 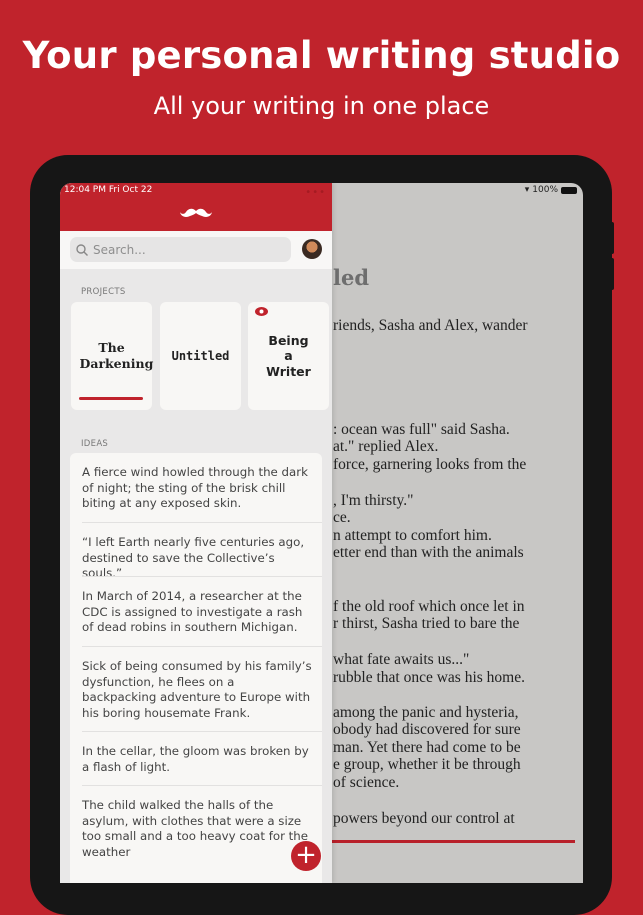 What do you see at coordinates (342, 517) in the screenshot?
I see `editor-line: ce.` at bounding box center [342, 517].